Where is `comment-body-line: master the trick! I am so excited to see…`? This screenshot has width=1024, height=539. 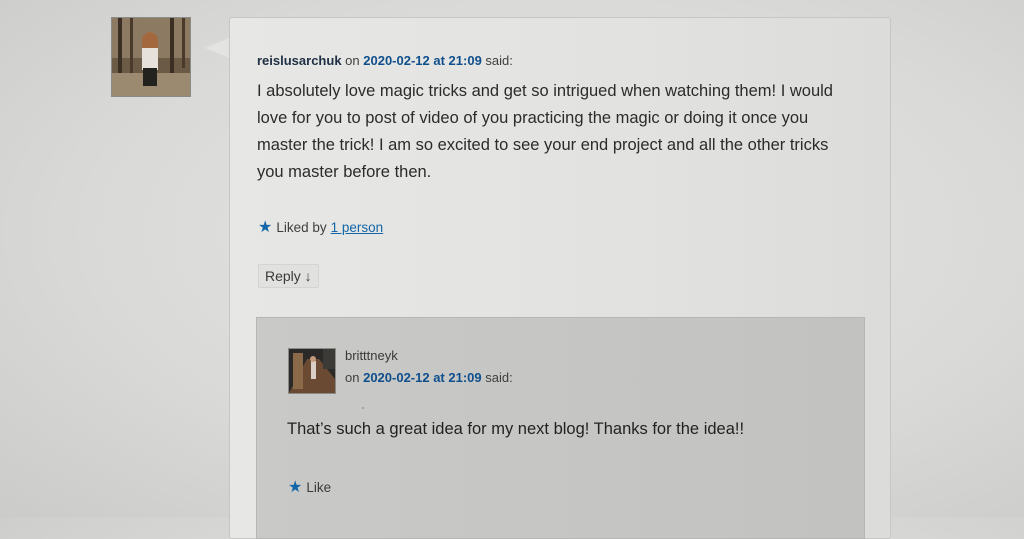 comment-body-line: master the trick! I am so excited to see… is located at coordinates (543, 145).